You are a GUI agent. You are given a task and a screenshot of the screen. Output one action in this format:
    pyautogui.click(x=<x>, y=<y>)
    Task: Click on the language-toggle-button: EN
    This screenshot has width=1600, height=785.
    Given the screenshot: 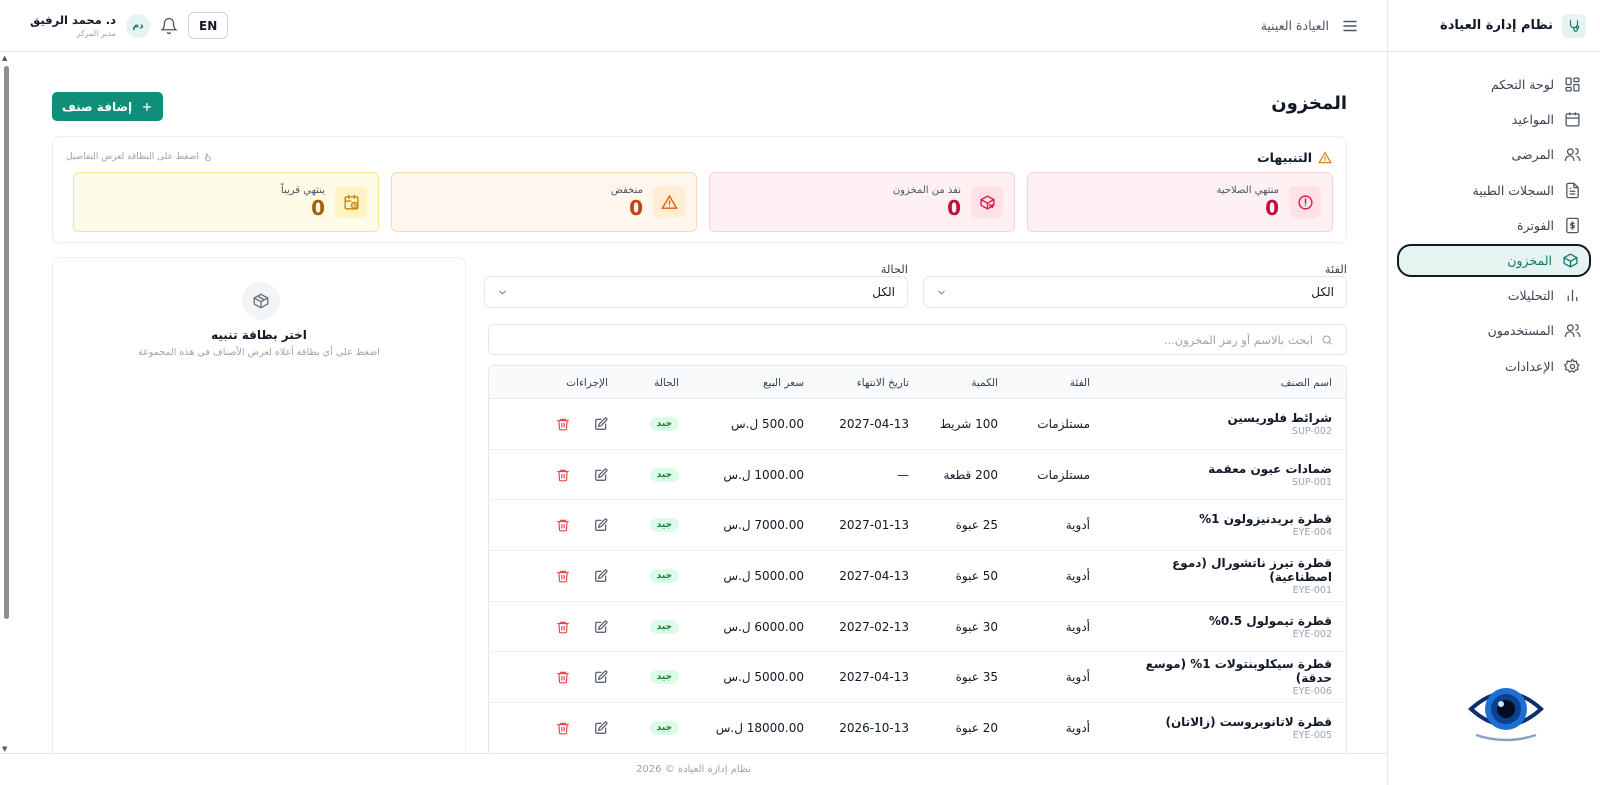 What is the action you would take?
    pyautogui.click(x=208, y=25)
    